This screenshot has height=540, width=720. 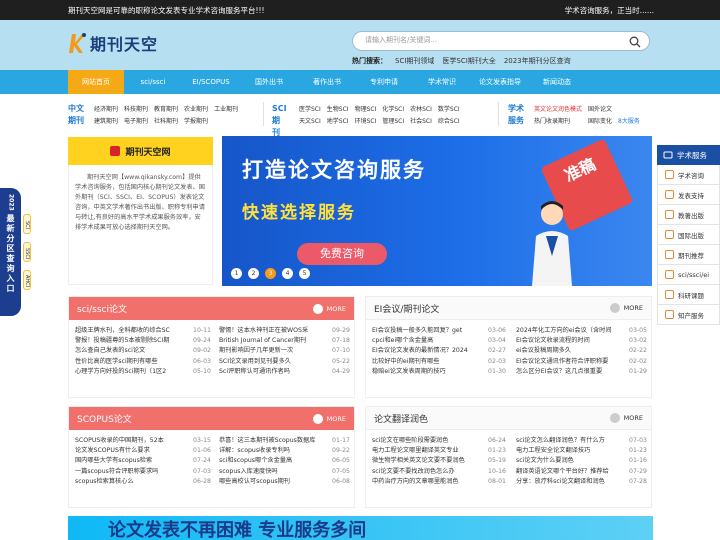 What do you see at coordinates (688, 295) in the screenshot?
I see `sidebar-item: 科研课题` at bounding box center [688, 295].